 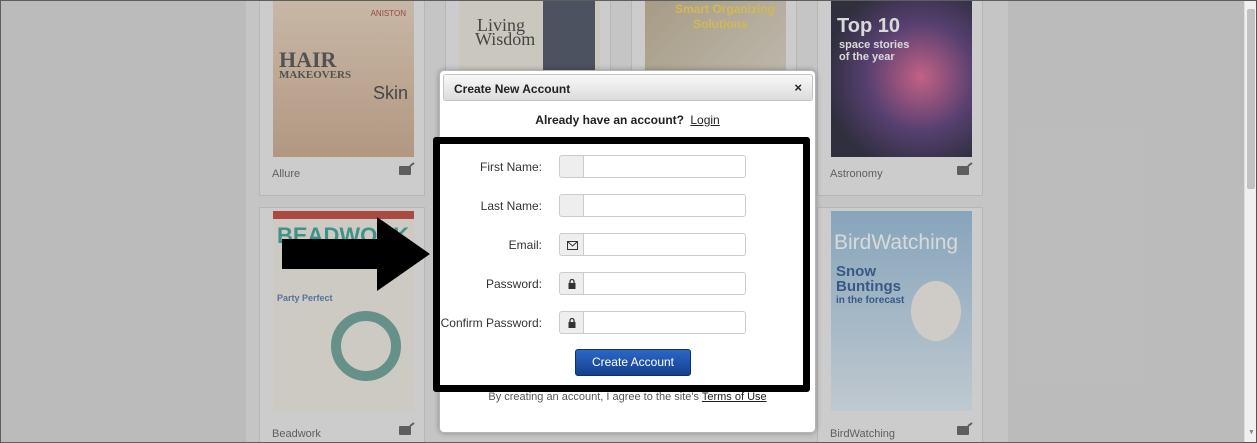 What do you see at coordinates (1251, 432) in the screenshot?
I see `scroll-down-arrow-icon: ▼` at bounding box center [1251, 432].